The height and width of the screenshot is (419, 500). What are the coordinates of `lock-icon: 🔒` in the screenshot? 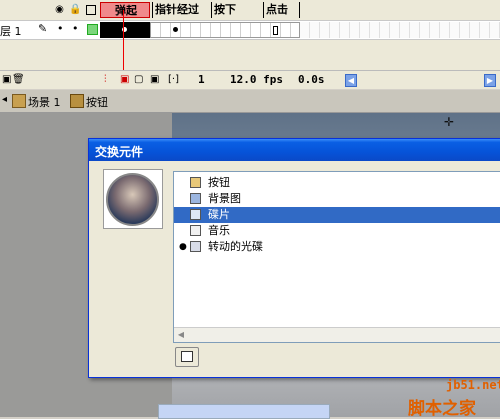 It's located at (75, 9).